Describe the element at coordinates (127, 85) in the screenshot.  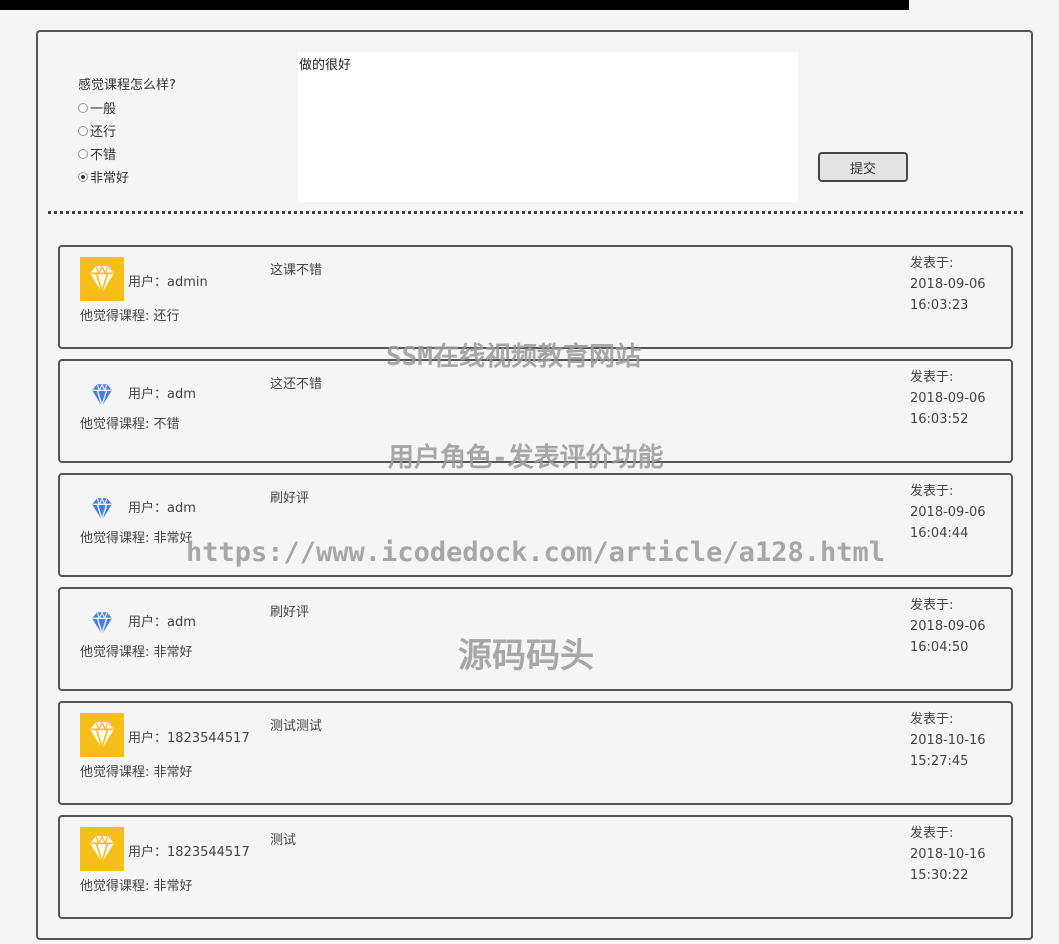
I see `rating-question: 感觉课程怎么样?` at that location.